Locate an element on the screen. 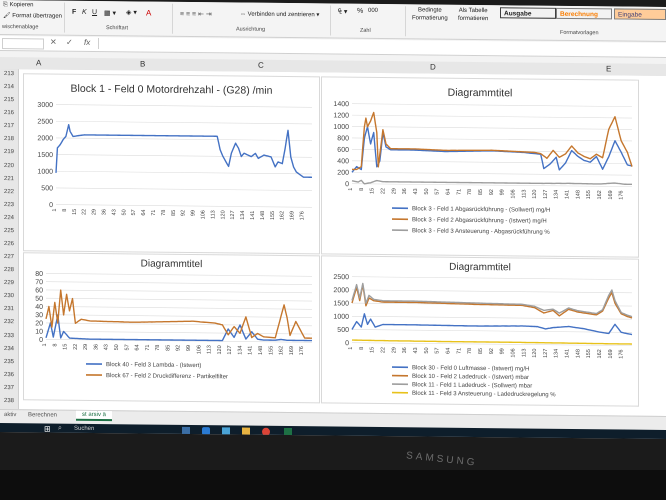  row-header: 229 is located at coordinates (9, 283).